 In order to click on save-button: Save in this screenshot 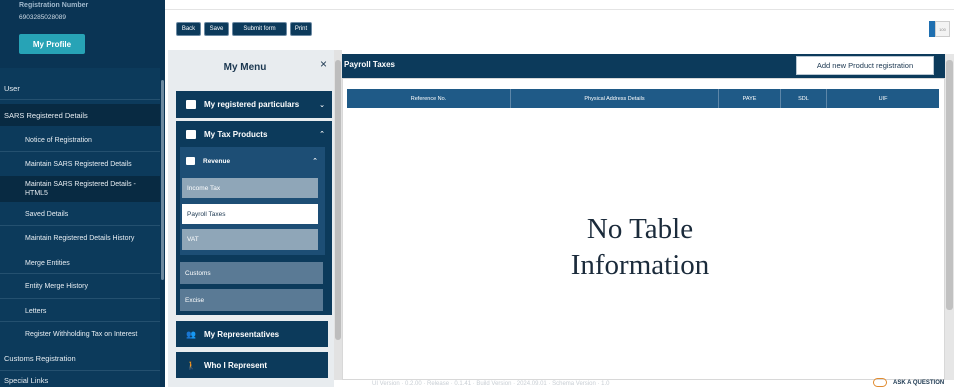, I will do `click(216, 29)`.